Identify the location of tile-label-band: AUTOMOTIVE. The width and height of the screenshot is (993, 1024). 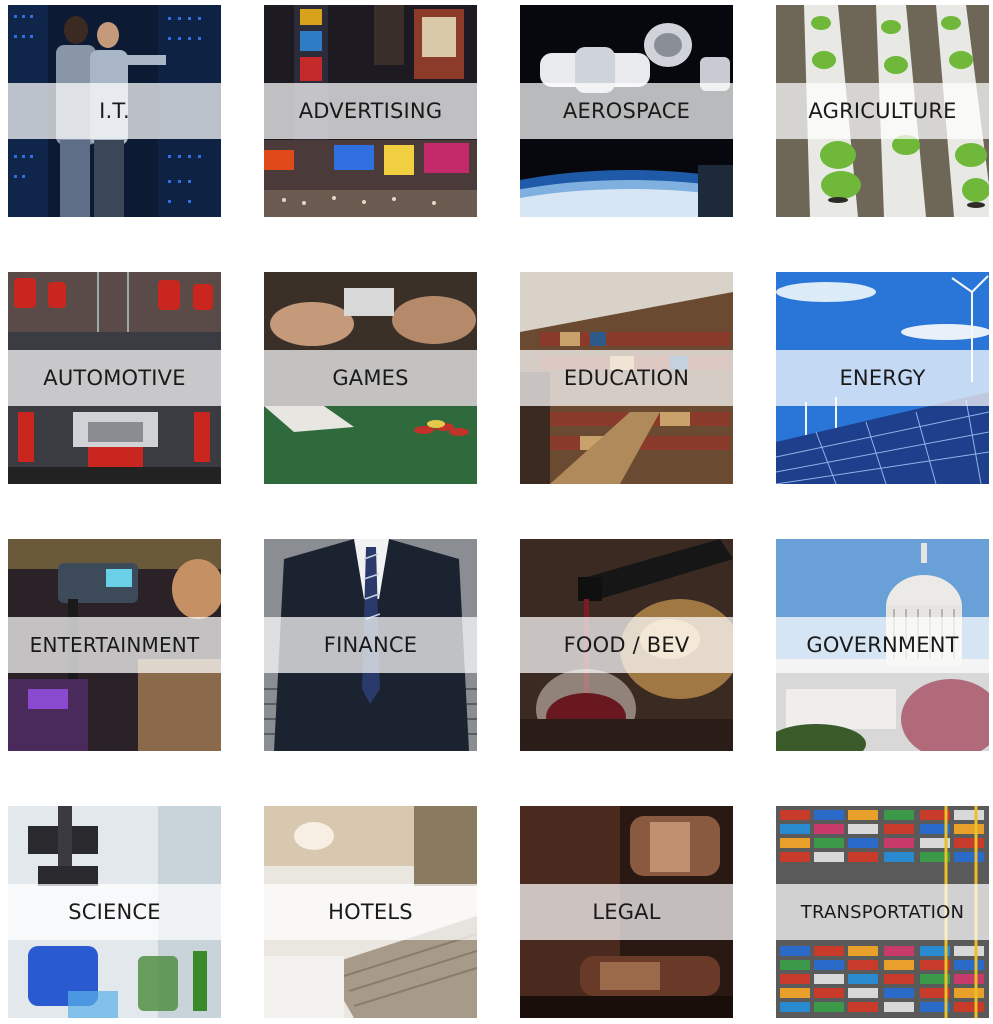
(114, 378).